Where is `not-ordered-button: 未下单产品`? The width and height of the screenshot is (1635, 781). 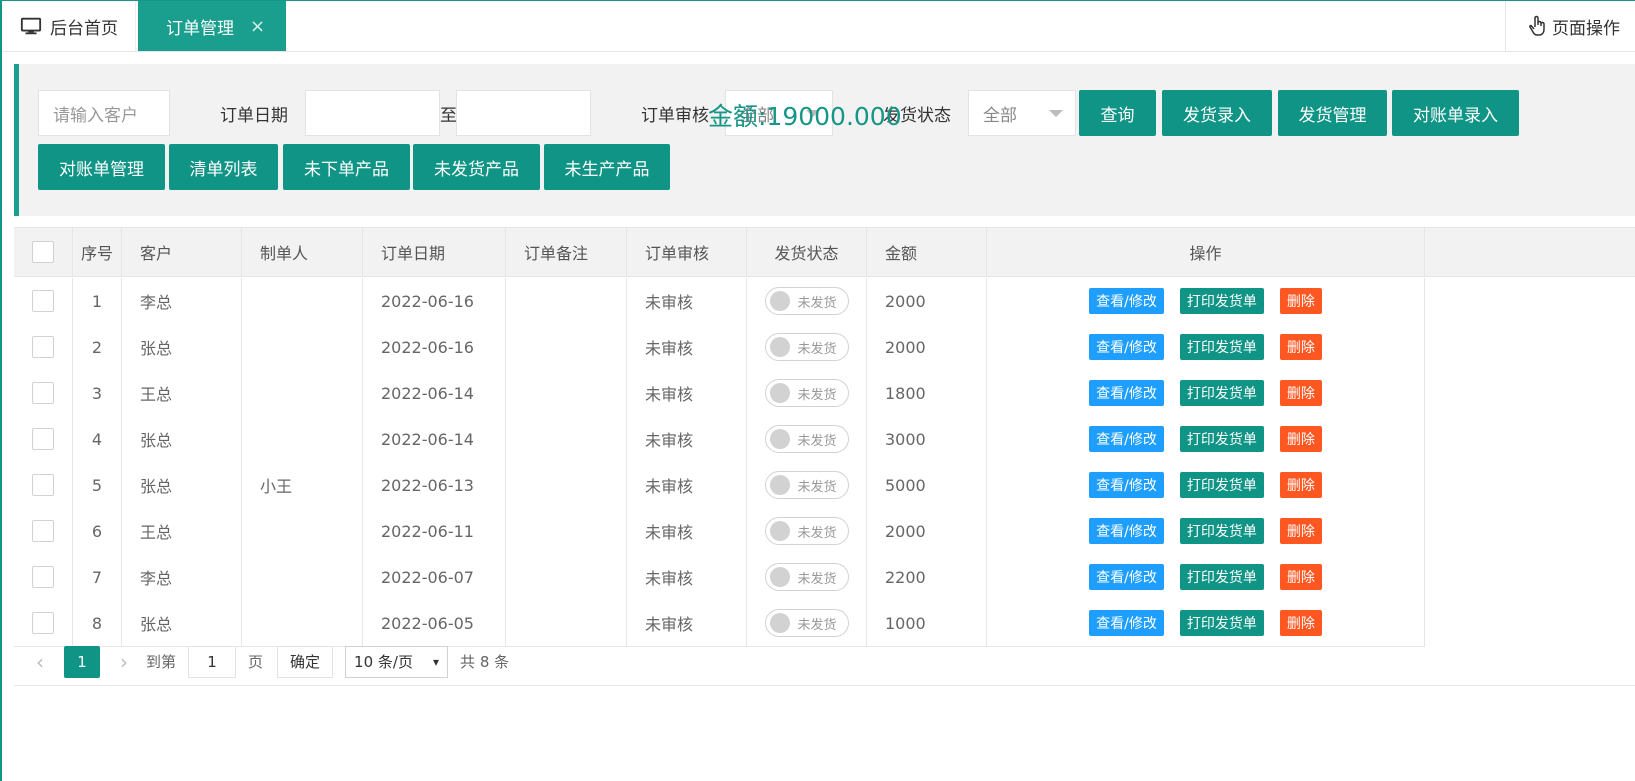
not-ordered-button: 未下单产品 is located at coordinates (346, 167).